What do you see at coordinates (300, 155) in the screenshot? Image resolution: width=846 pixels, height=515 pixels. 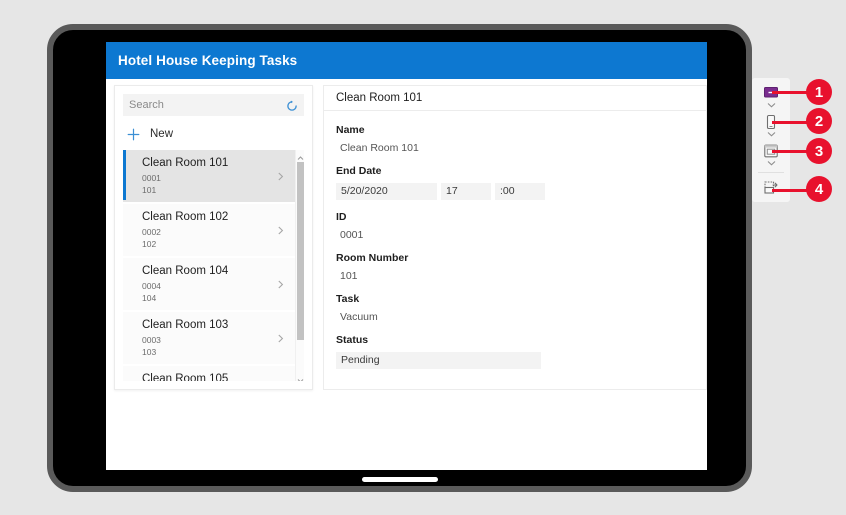 I see `scroll-up-icon` at bounding box center [300, 155].